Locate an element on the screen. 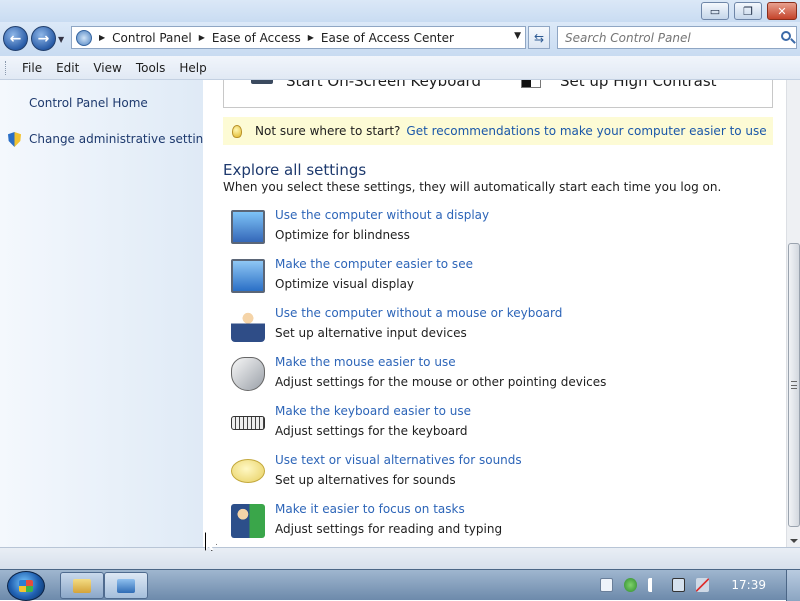  folder-icon is located at coordinates (82, 585).